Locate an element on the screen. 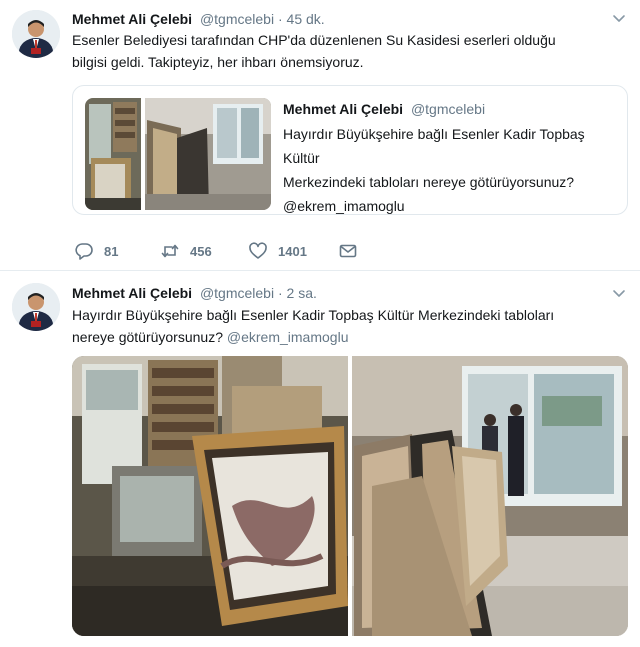  quoted-author-handle: @tgmcelebi is located at coordinates (448, 109).